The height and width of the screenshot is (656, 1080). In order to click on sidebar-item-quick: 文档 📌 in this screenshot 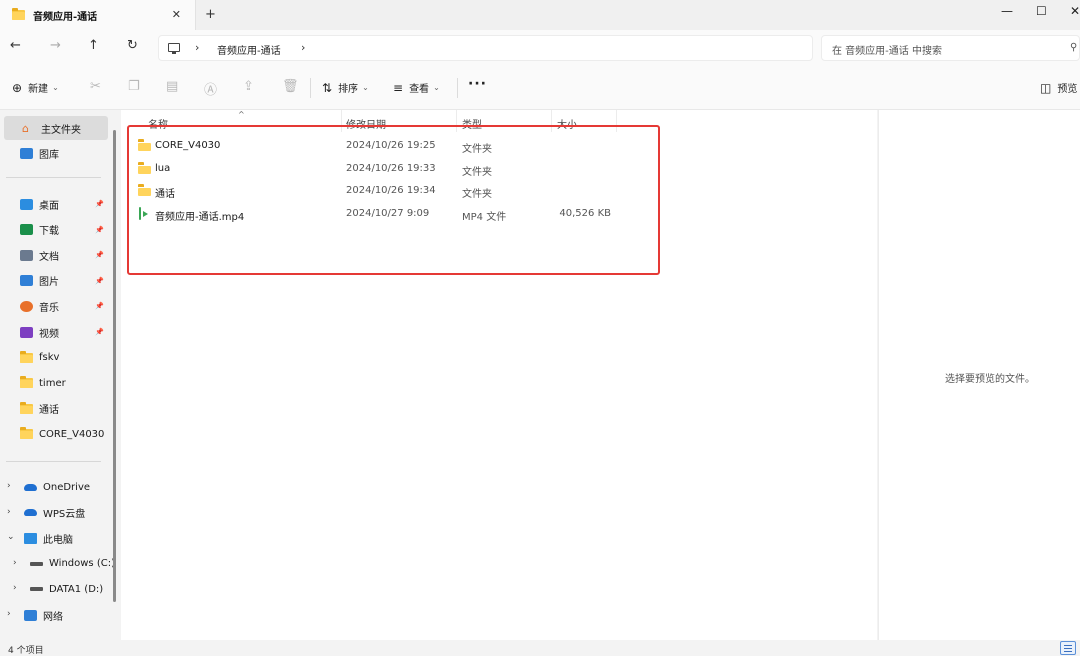, I will do `click(55, 255)`.